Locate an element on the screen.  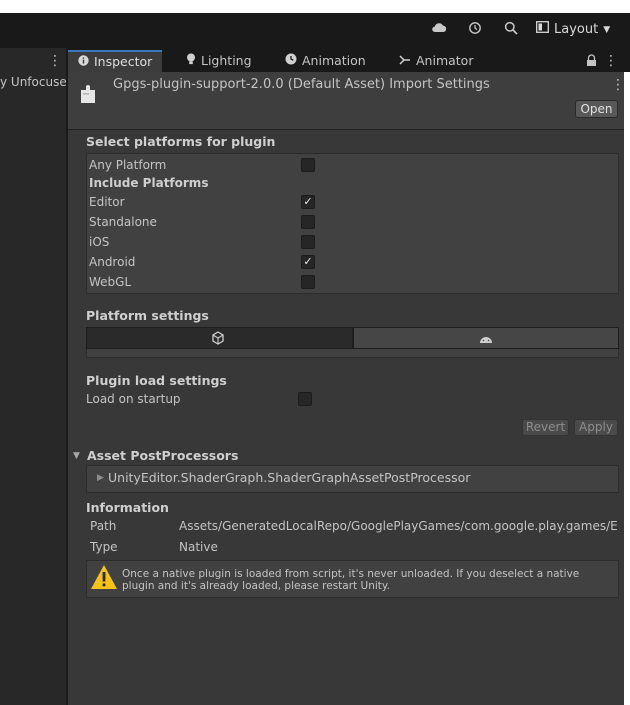
hierarchy-header-text: y Unfocused is located at coordinates (33, 82).